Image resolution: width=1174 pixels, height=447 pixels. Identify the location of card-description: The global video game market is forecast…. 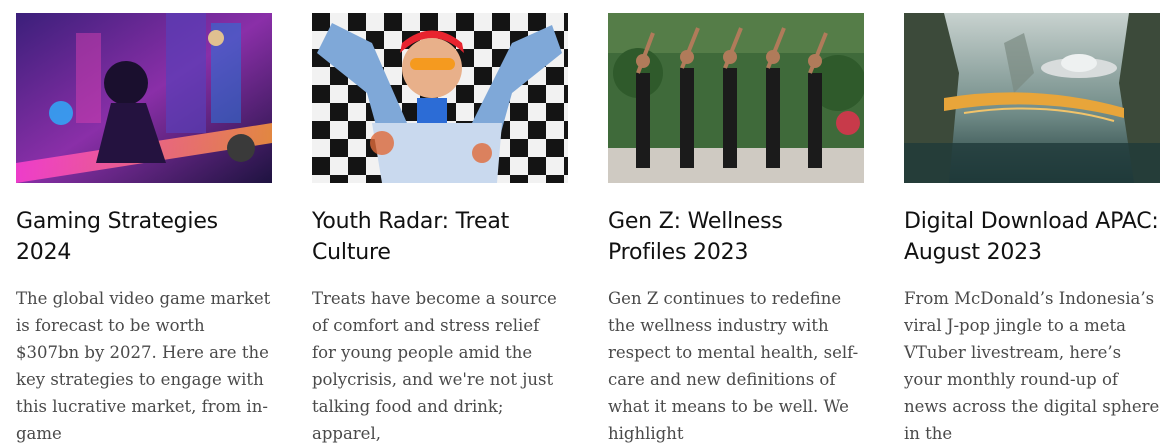
(143, 366).